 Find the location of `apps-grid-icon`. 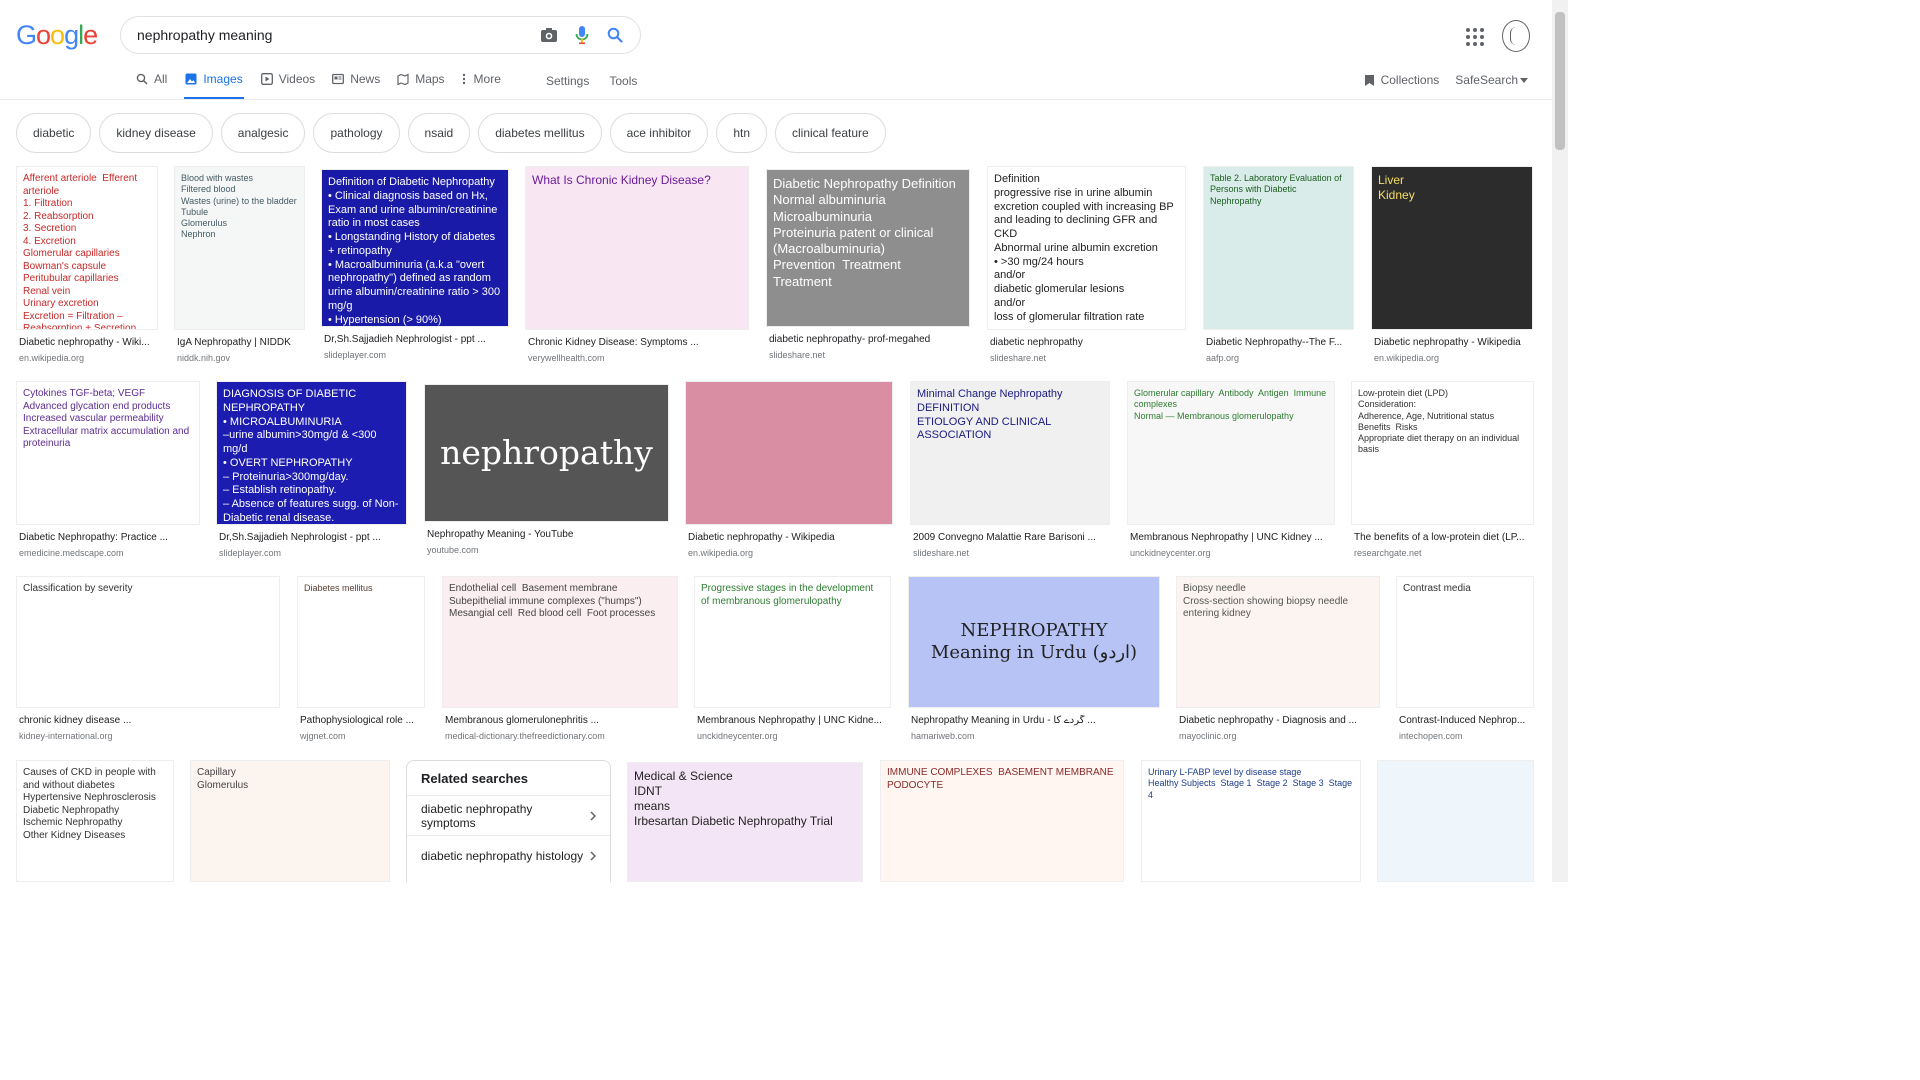

apps-grid-icon is located at coordinates (1475, 37).